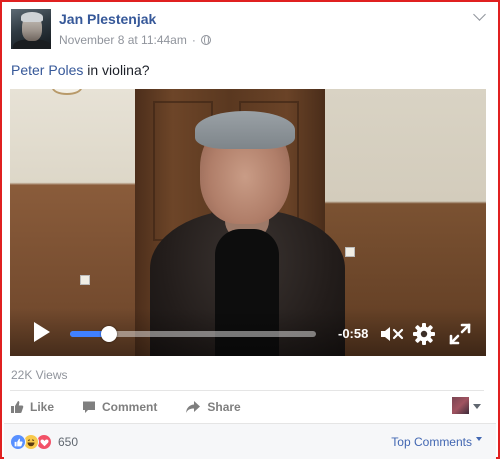 The width and height of the screenshot is (500, 459). Describe the element at coordinates (205, 39) in the screenshot. I see `globe-icon` at that location.